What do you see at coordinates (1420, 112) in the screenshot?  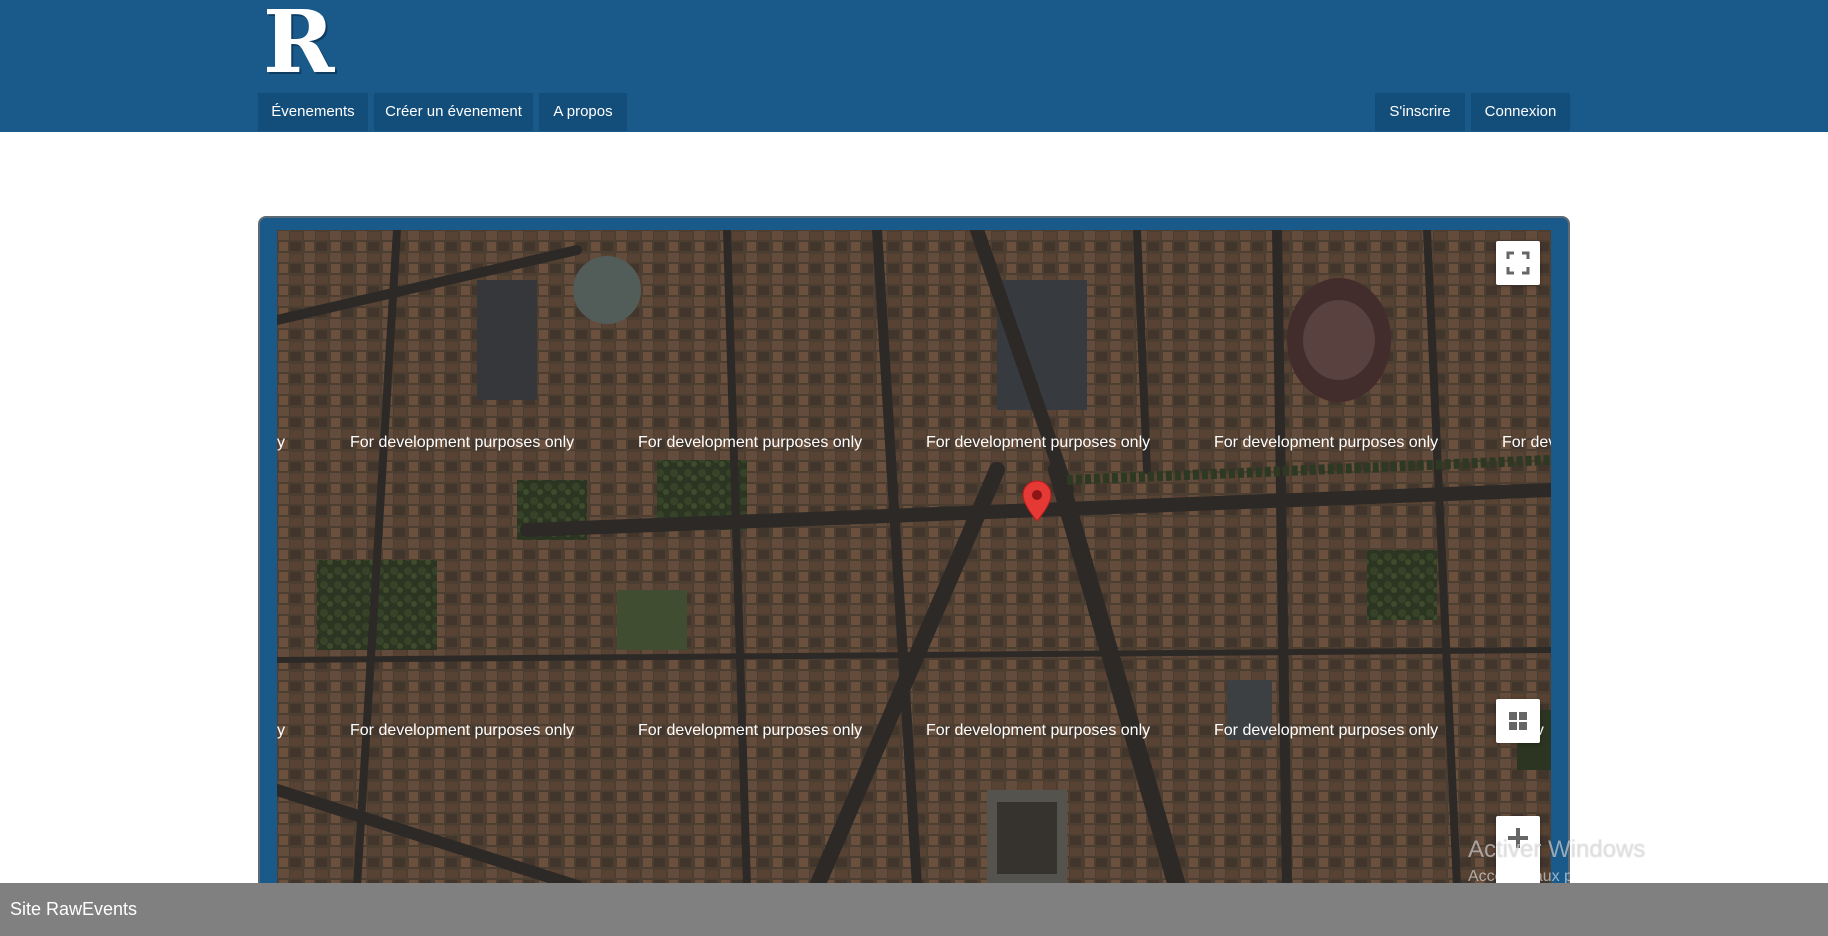 I see `nav-inscrire: S'inscrire` at bounding box center [1420, 112].